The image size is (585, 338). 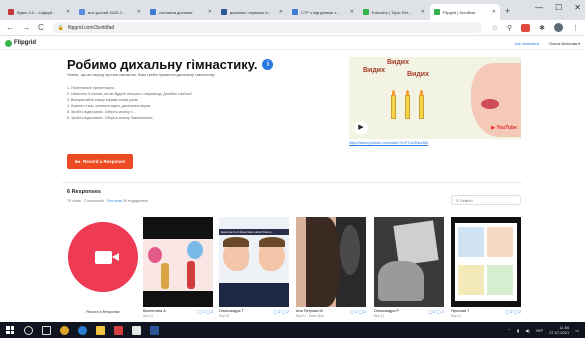 What do you see at coordinates (509, 330) in the screenshot?
I see `tray-arrow-icon: ⌃` at bounding box center [509, 330].